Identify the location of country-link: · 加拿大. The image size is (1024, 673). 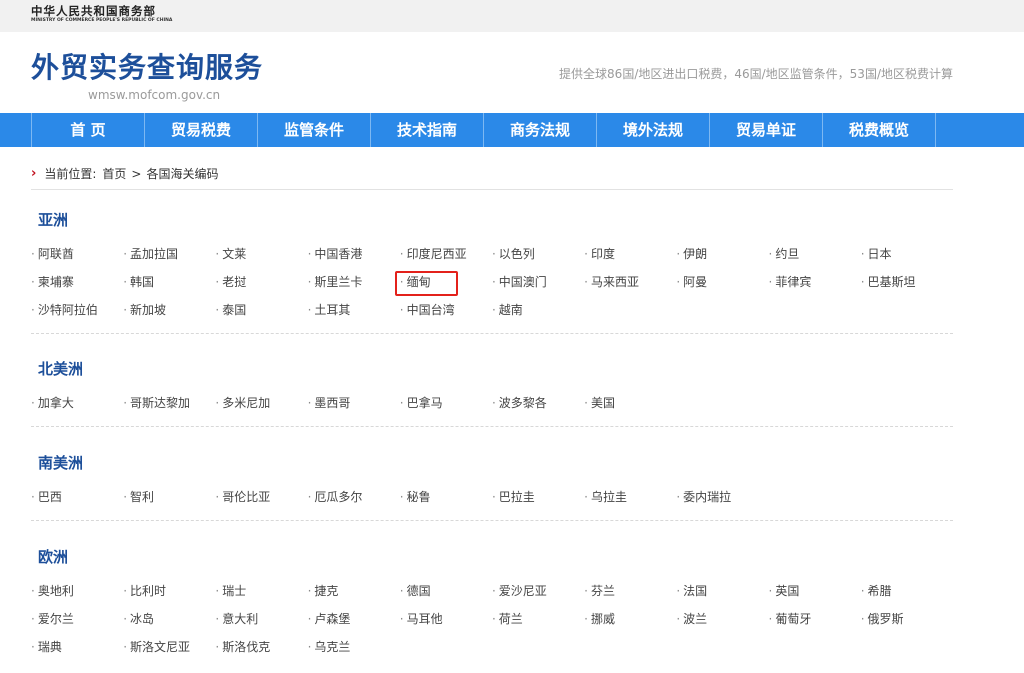
(77, 403).